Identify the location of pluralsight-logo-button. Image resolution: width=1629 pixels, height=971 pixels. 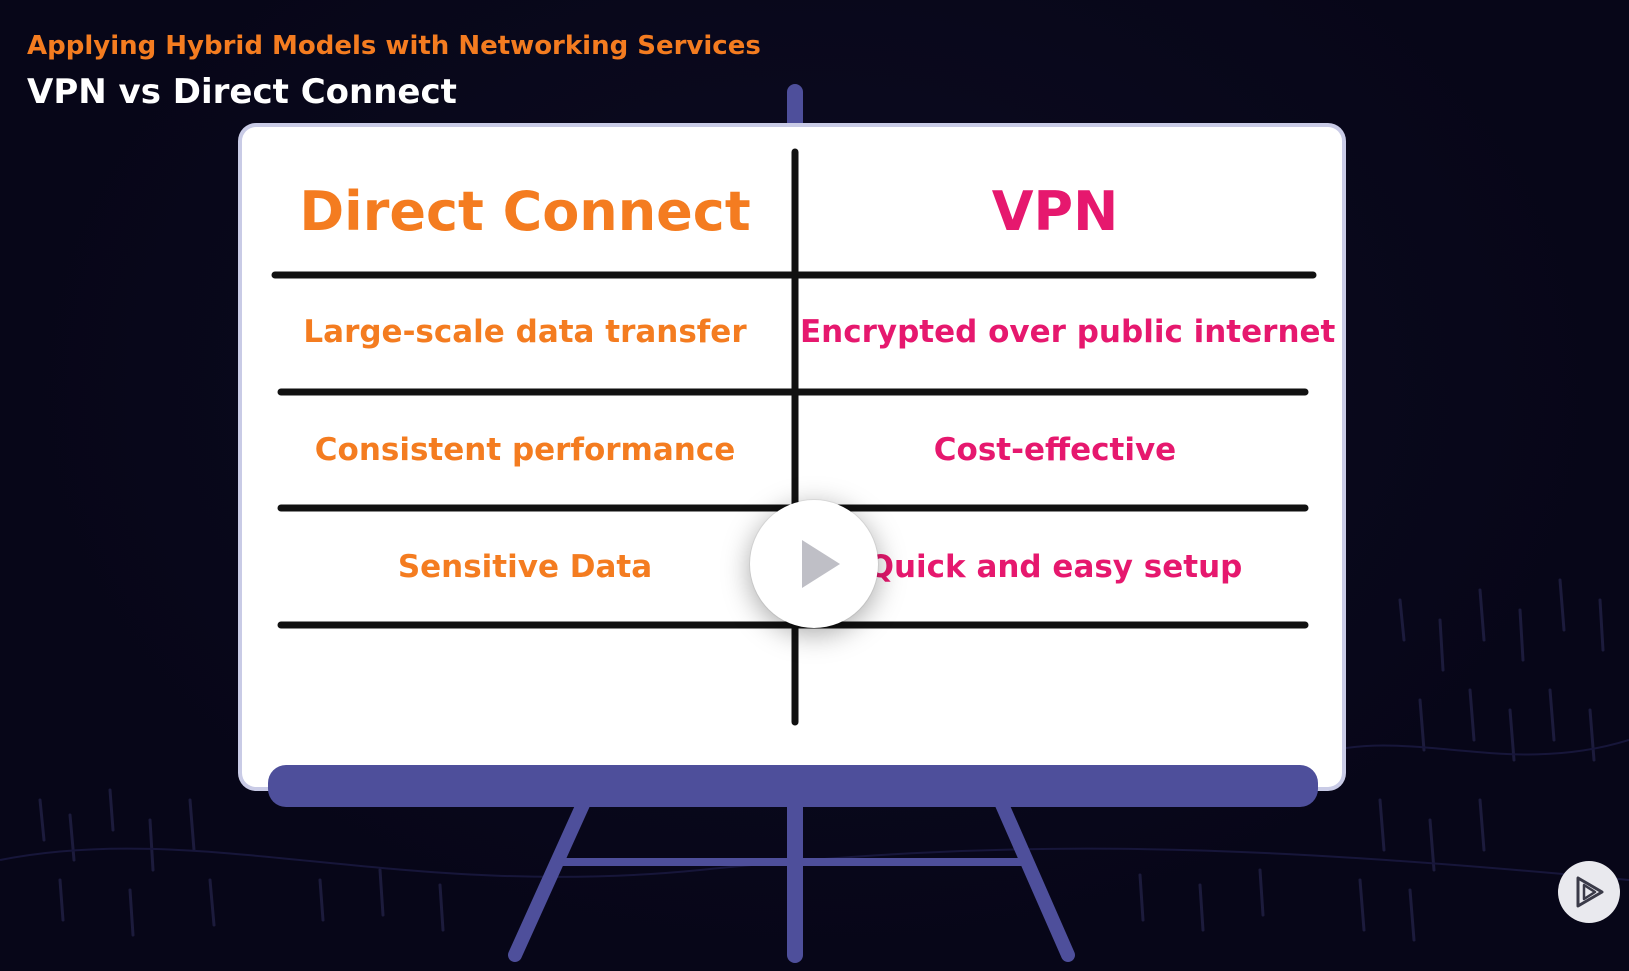
(1589, 892).